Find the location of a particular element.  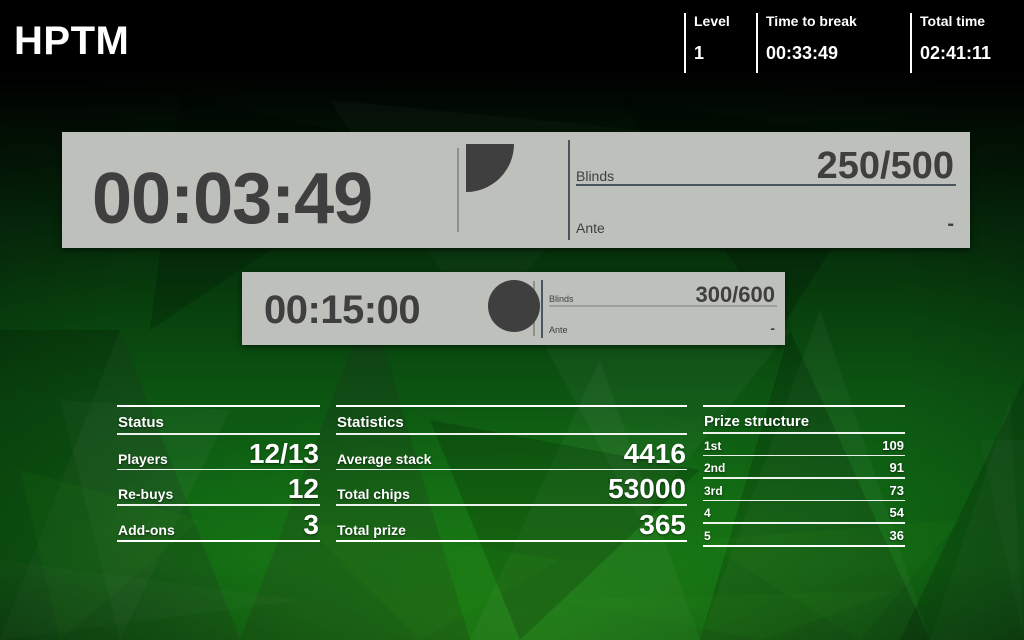

row-label: 5 is located at coordinates (707, 535).